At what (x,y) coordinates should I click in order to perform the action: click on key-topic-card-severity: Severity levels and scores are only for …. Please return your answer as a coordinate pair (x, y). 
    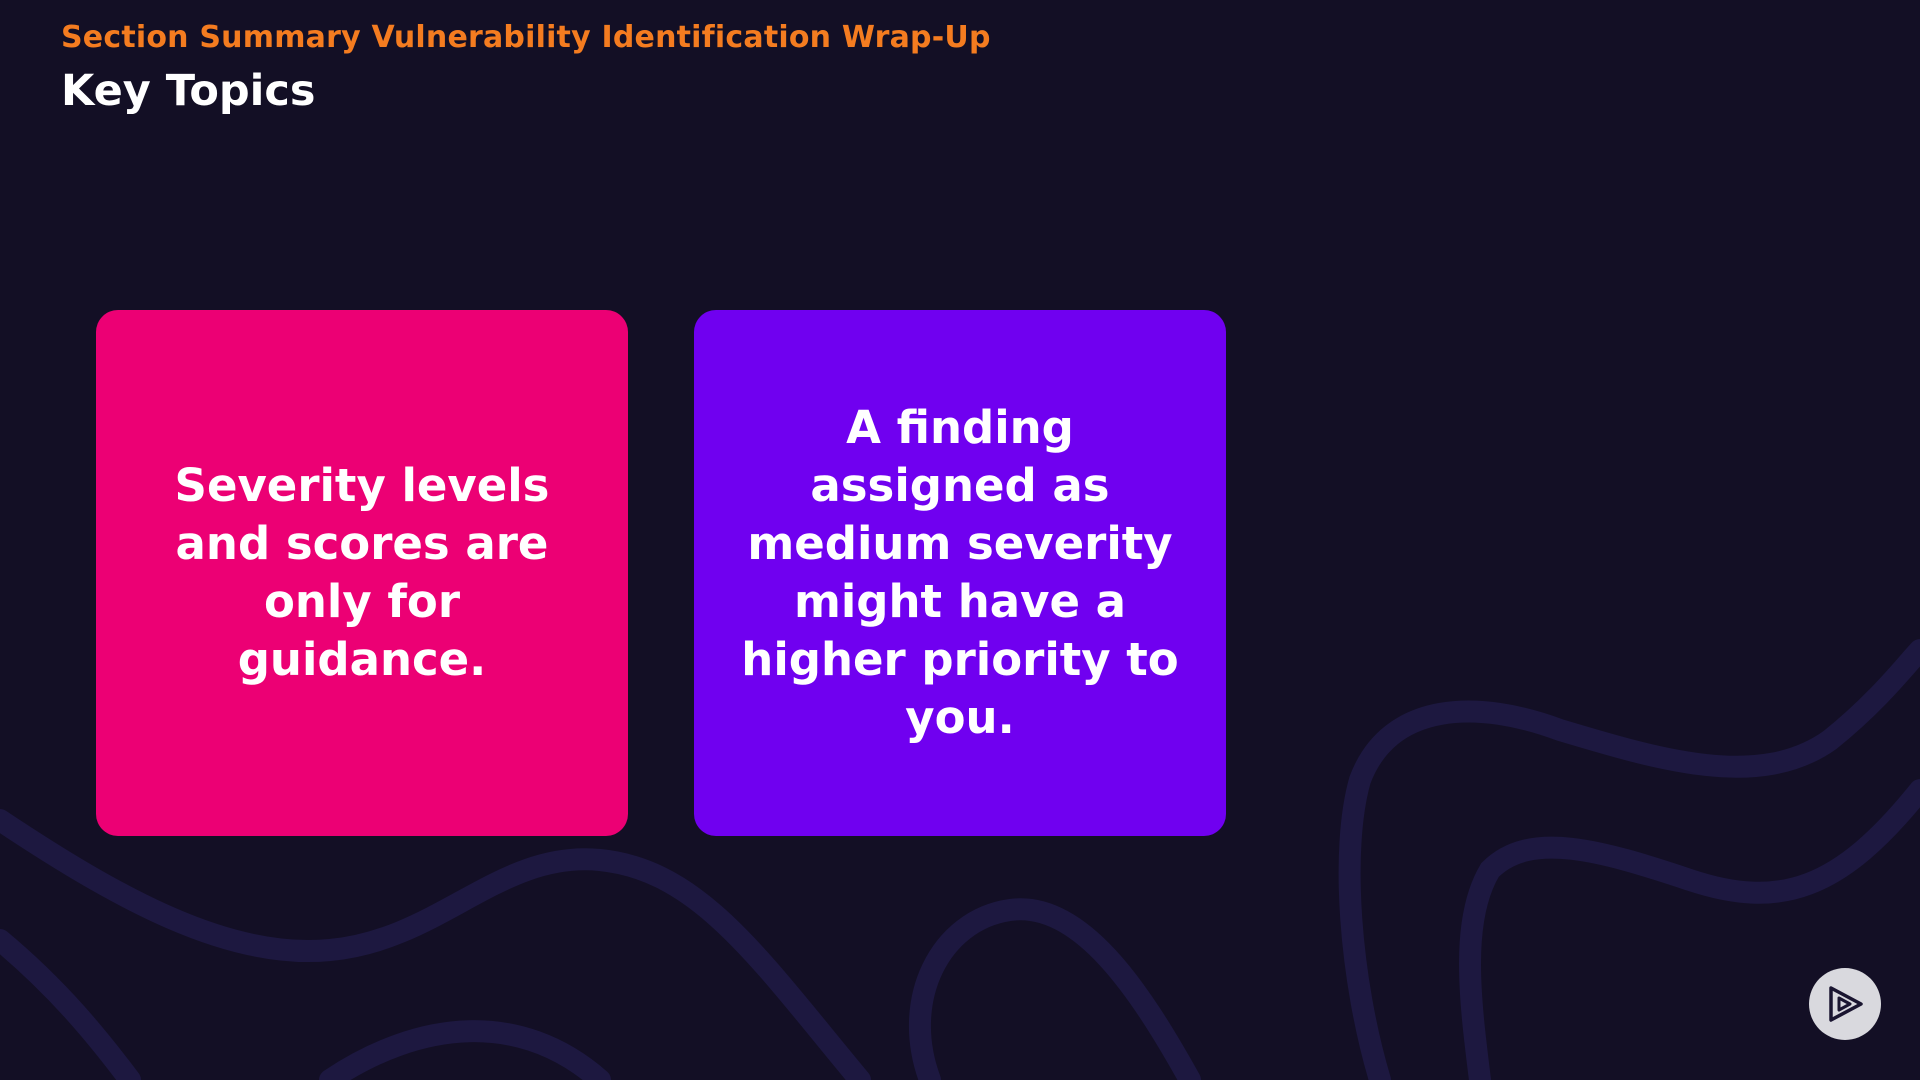
    Looking at the image, I should click on (362, 573).